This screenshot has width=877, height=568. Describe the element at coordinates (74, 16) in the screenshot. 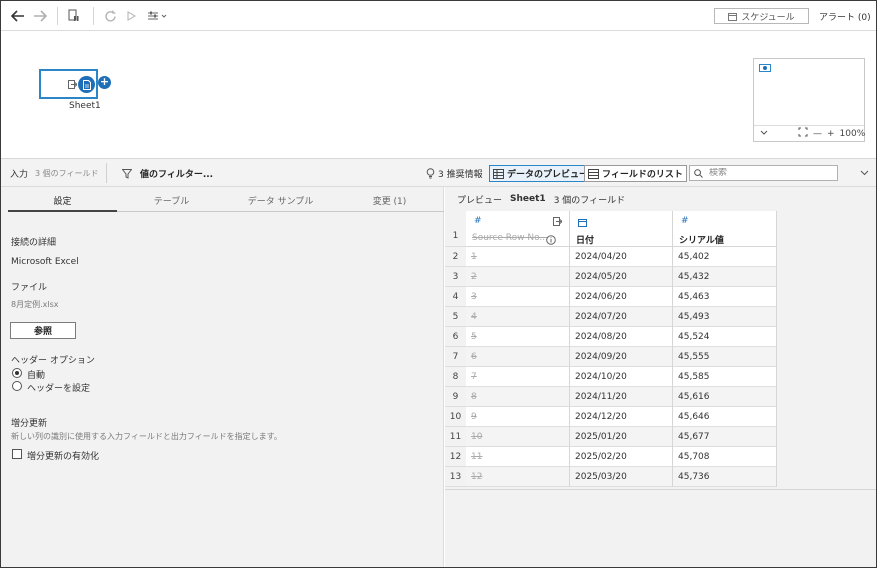

I see `pause-flow-icon` at that location.